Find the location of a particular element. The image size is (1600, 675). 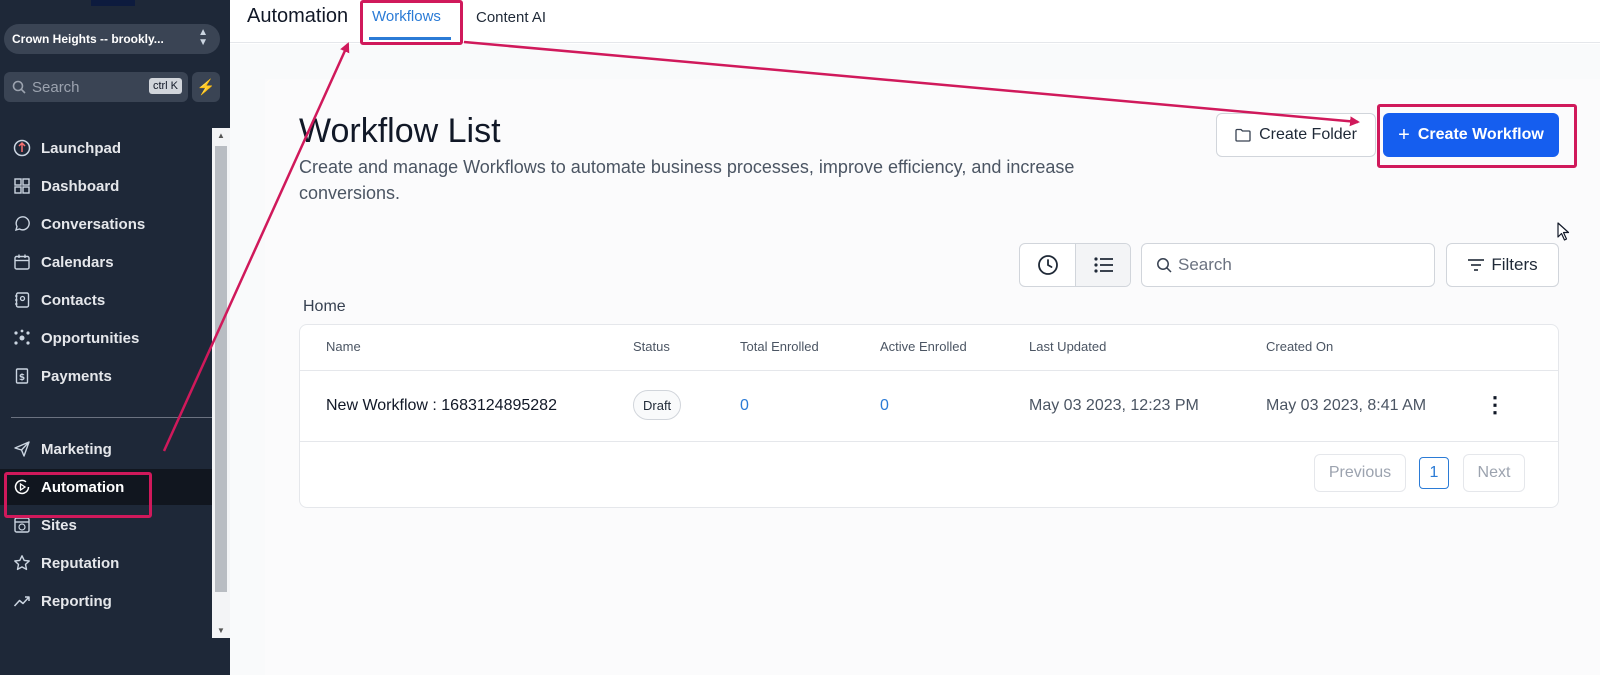

view-toggle is located at coordinates (1075, 265).